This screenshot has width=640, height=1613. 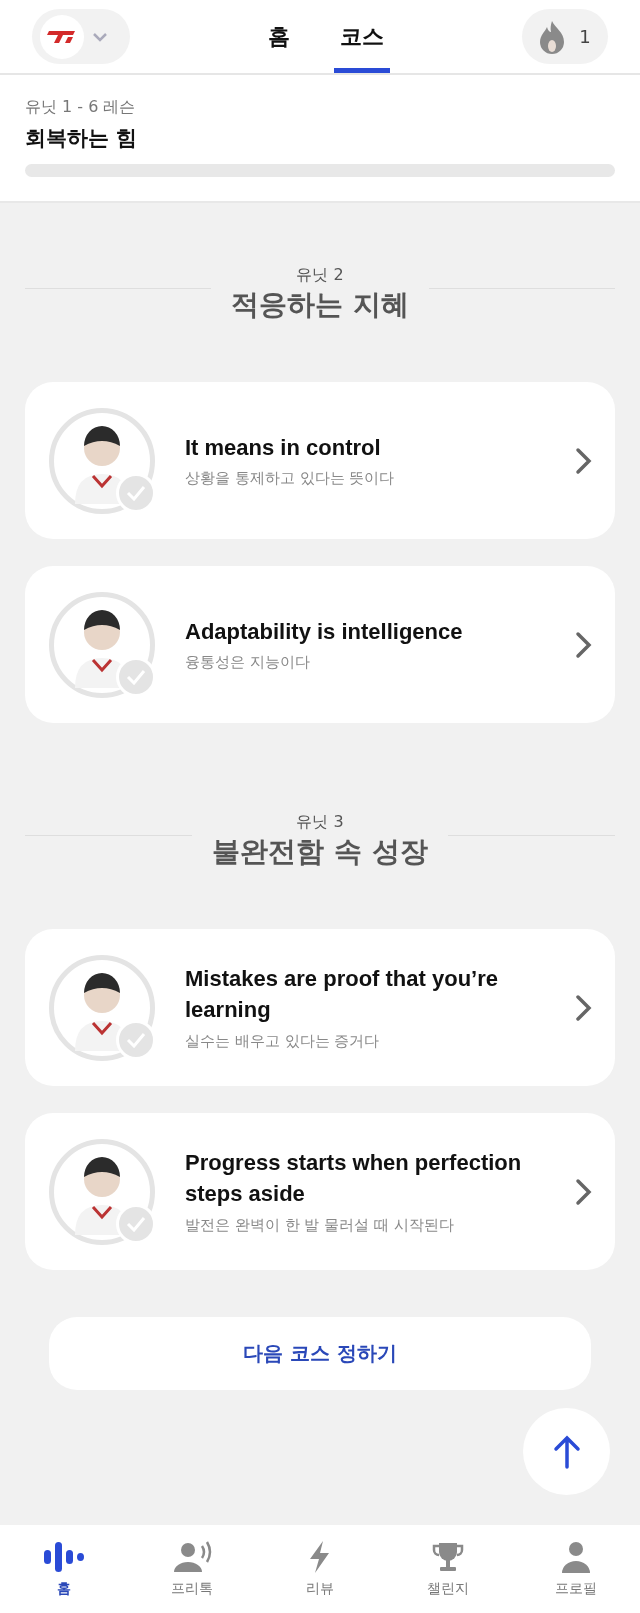 I want to click on lesson-subtitle: 발전은 완벽이 한 발 물러설 때 시작된다, so click(x=320, y=1225).